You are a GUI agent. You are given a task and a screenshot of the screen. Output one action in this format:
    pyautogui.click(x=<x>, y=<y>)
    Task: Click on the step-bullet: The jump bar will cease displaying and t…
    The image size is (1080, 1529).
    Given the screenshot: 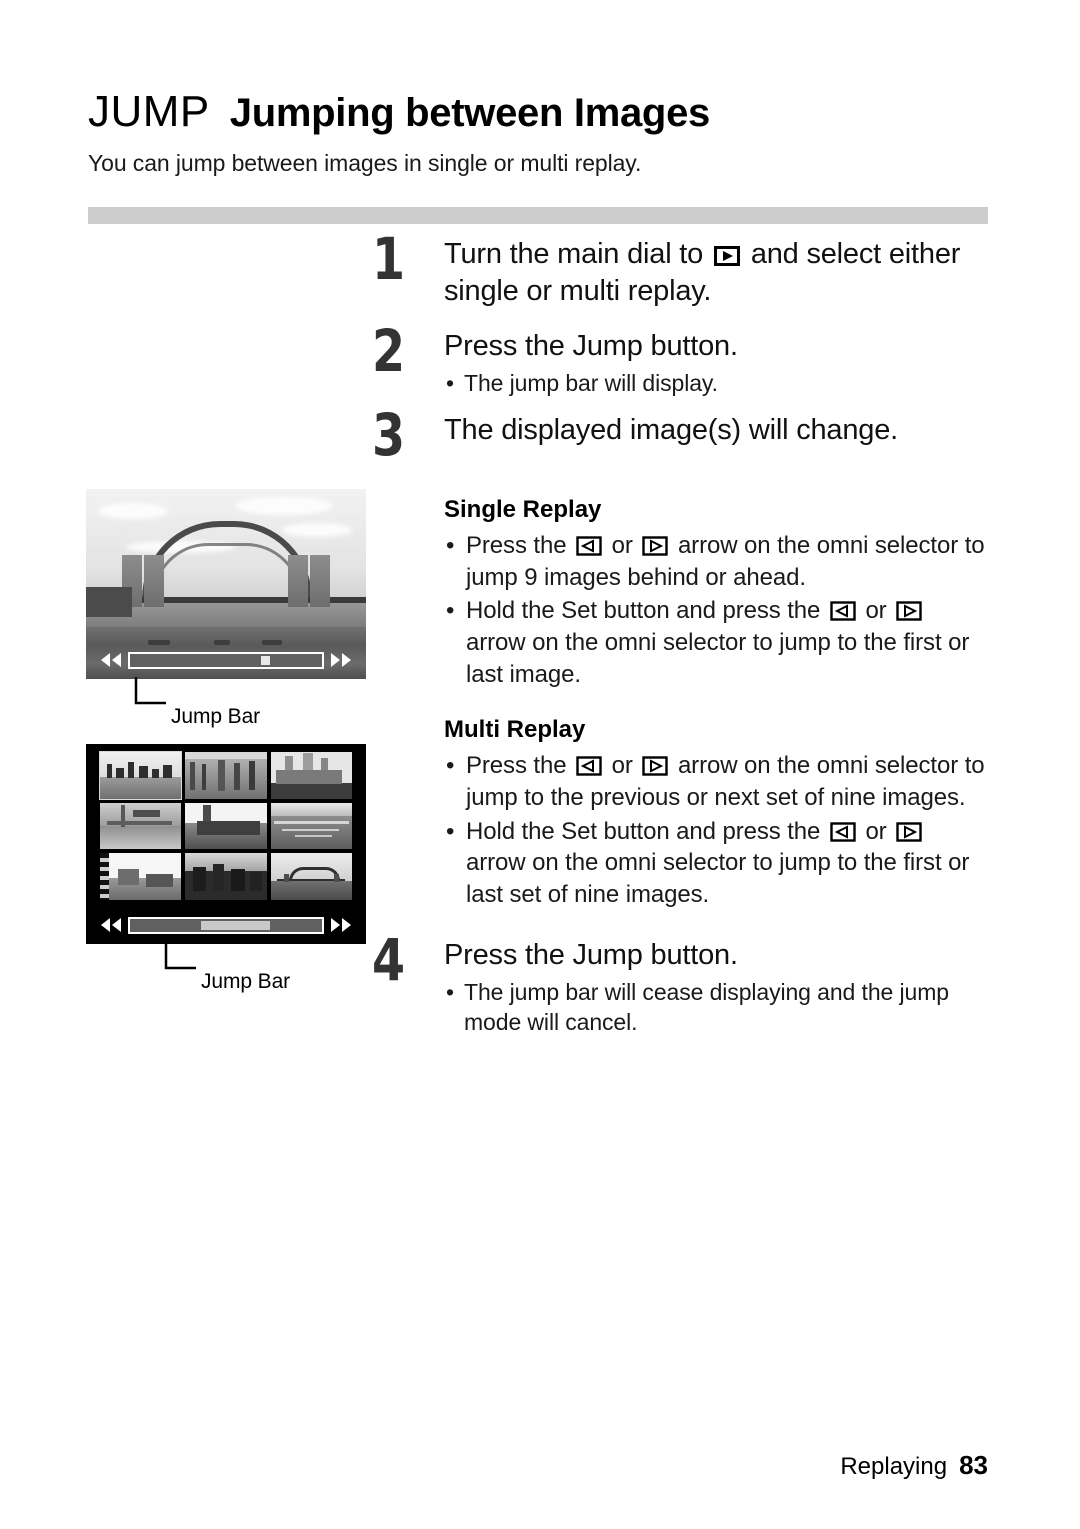 What is the action you would take?
    pyautogui.click(x=716, y=1008)
    